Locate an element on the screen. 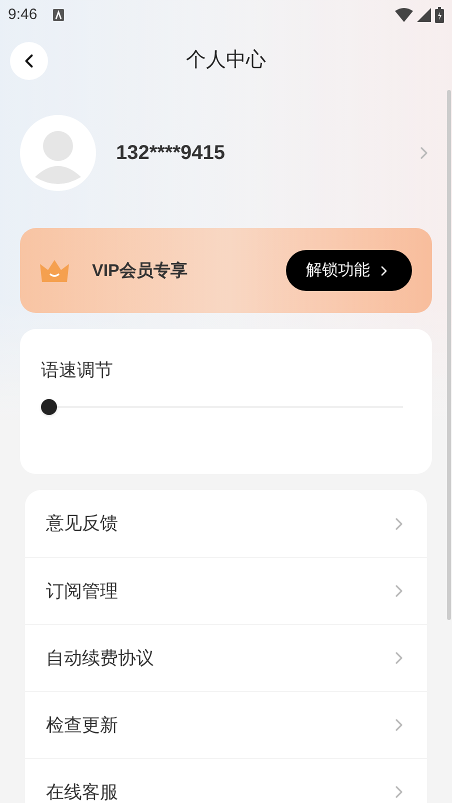  speed-slider is located at coordinates (222, 407).